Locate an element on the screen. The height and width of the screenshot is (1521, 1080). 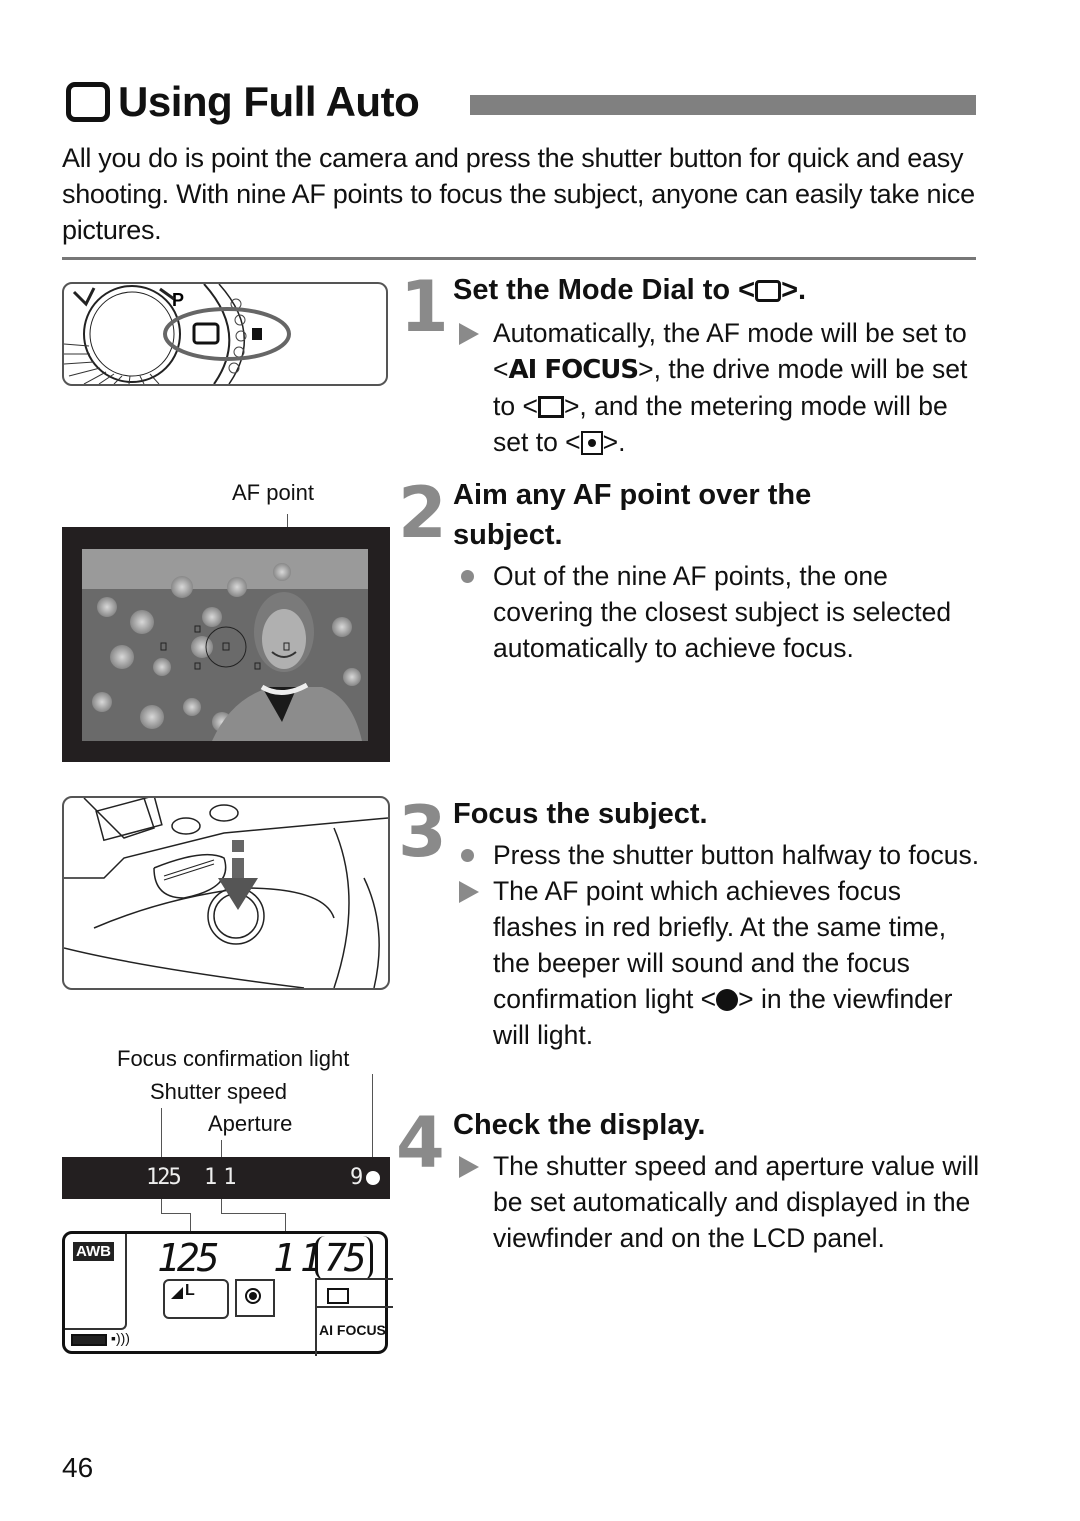
lcd-shutter-speed: 125 is located at coordinates (188, 1258).